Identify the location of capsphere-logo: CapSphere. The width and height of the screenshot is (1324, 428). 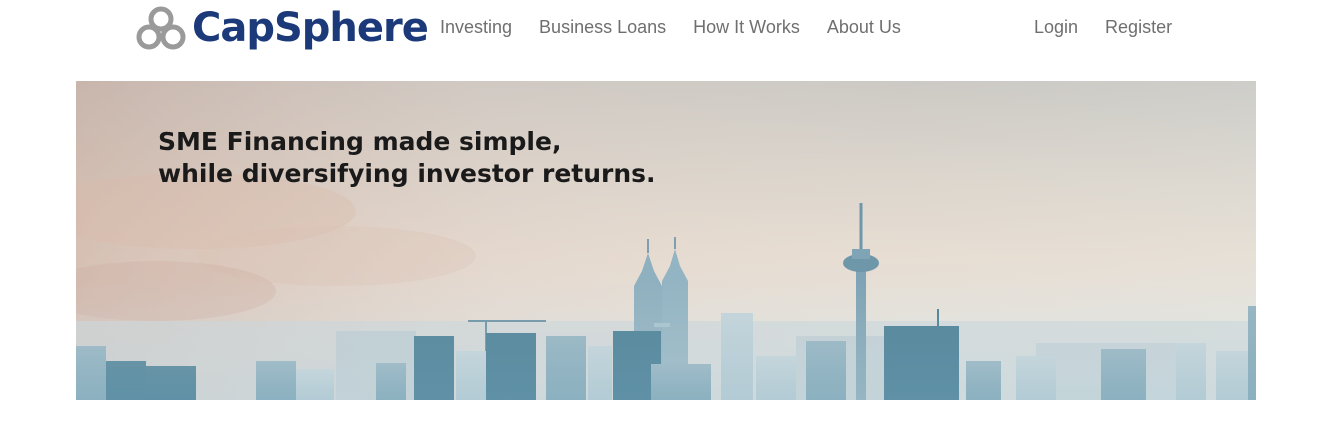
(282, 28).